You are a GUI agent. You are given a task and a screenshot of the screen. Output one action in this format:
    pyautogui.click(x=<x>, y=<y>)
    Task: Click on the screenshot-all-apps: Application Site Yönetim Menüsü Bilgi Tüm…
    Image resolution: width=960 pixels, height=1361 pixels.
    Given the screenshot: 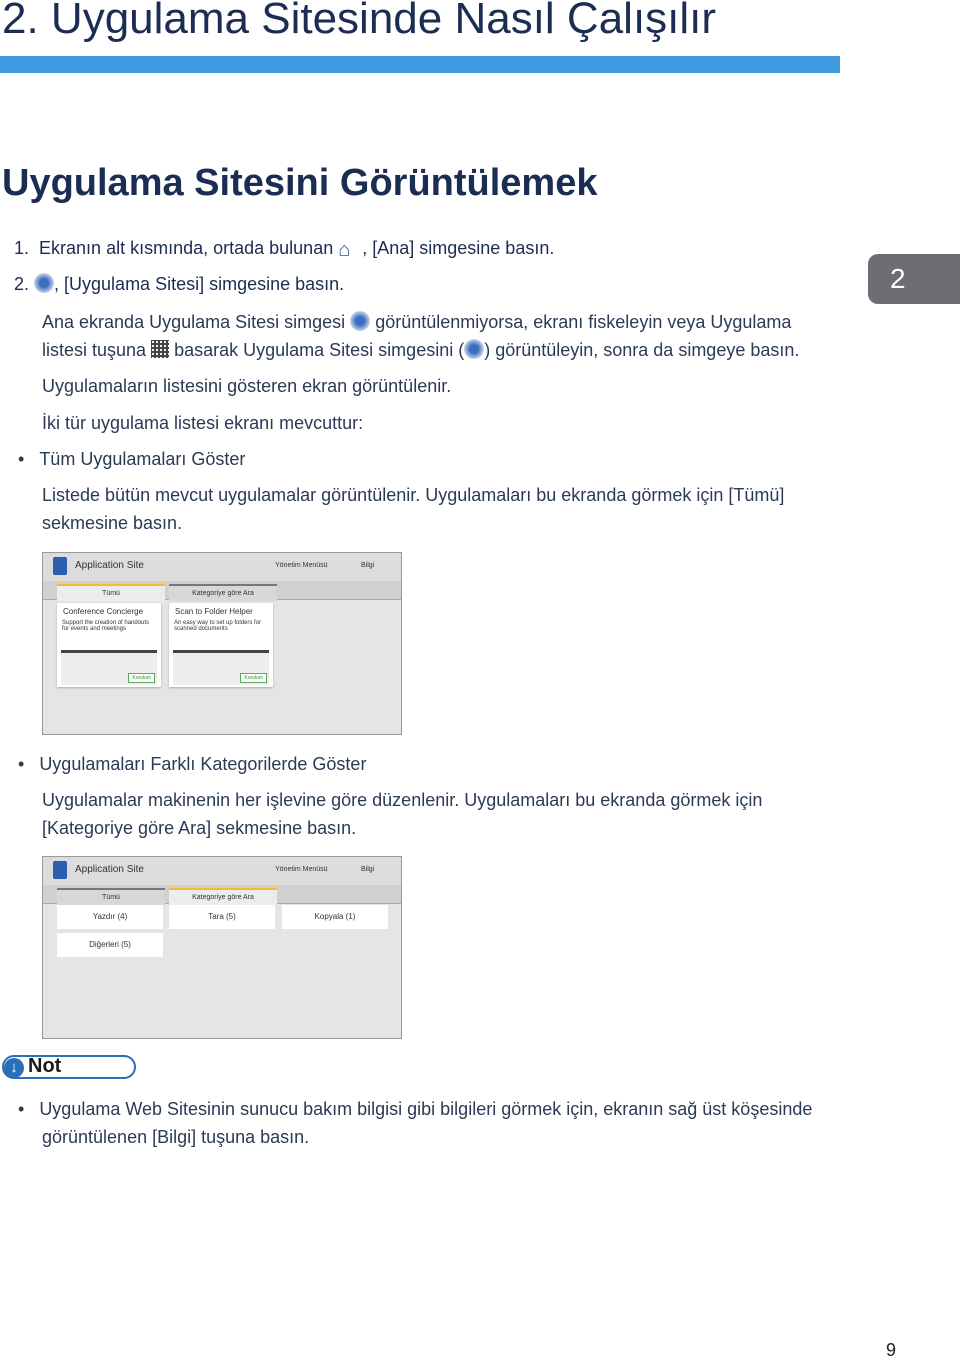 What is the action you would take?
    pyautogui.click(x=222, y=643)
    